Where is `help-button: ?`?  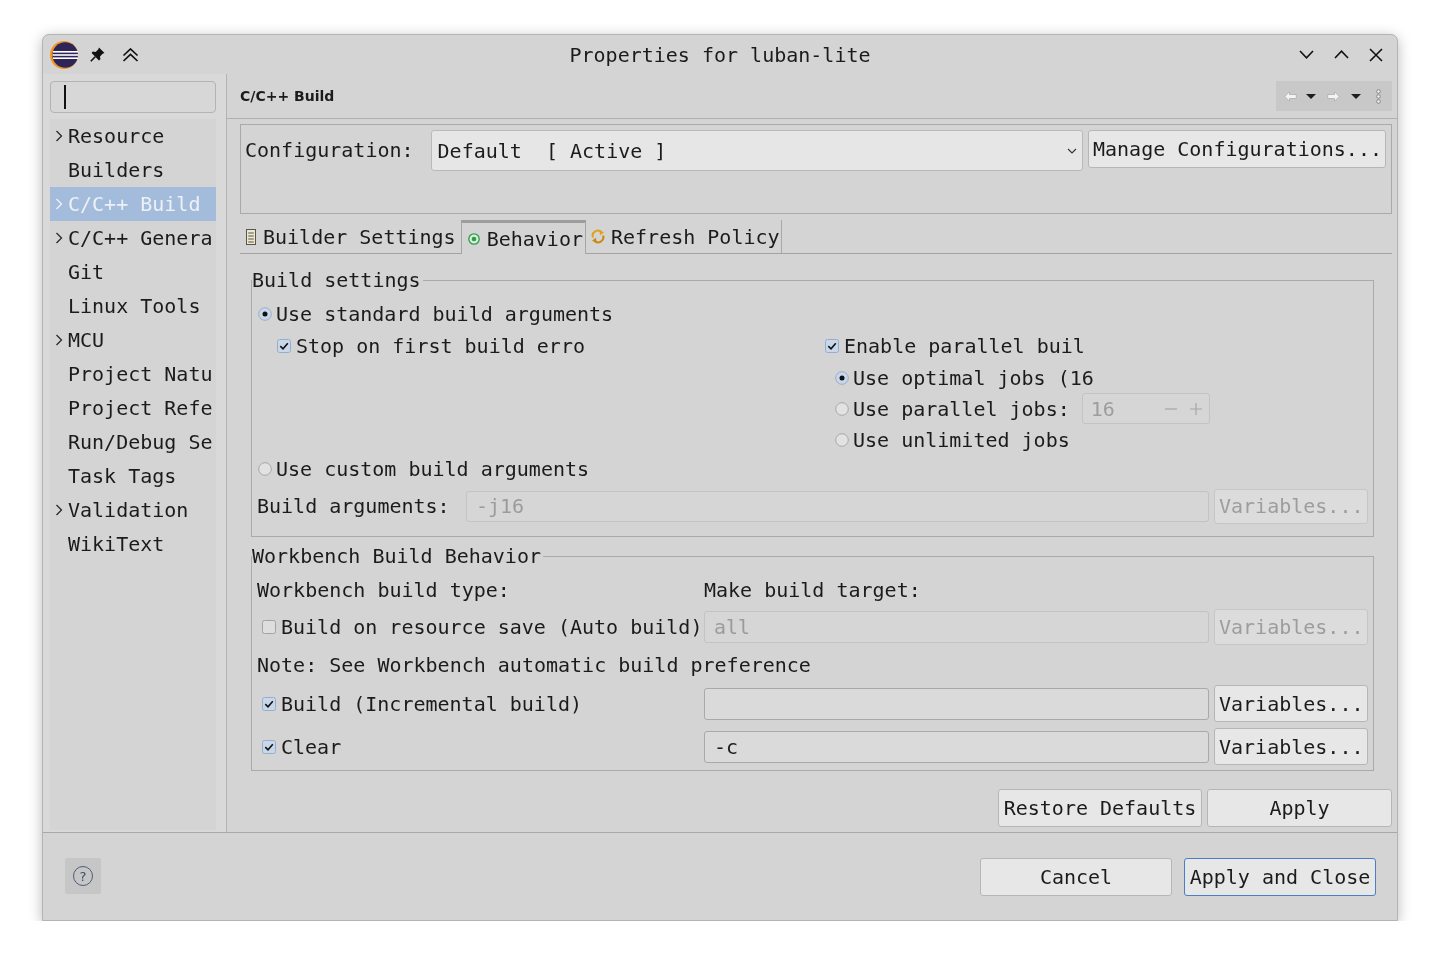
help-button: ? is located at coordinates (83, 876).